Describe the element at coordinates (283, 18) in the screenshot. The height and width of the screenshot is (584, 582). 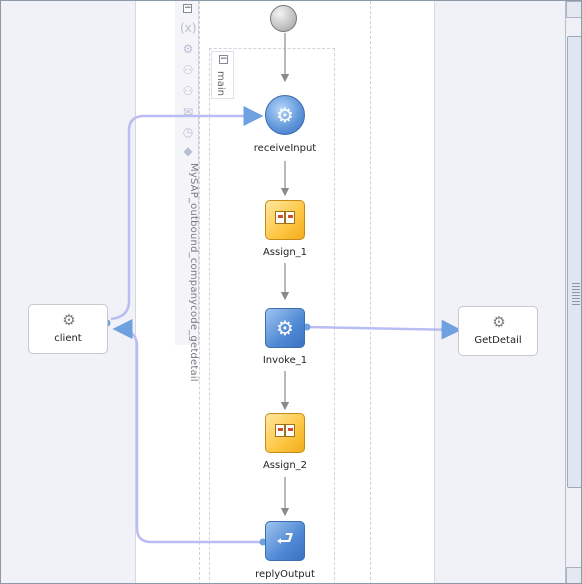
I see `process-start-node` at that location.